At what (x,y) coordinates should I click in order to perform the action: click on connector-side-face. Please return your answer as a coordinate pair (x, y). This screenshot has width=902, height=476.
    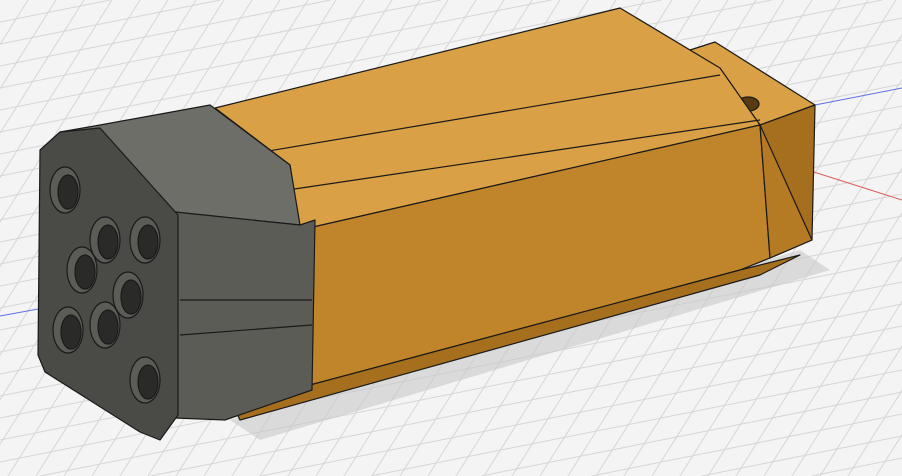
    Looking at the image, I should click on (245, 316).